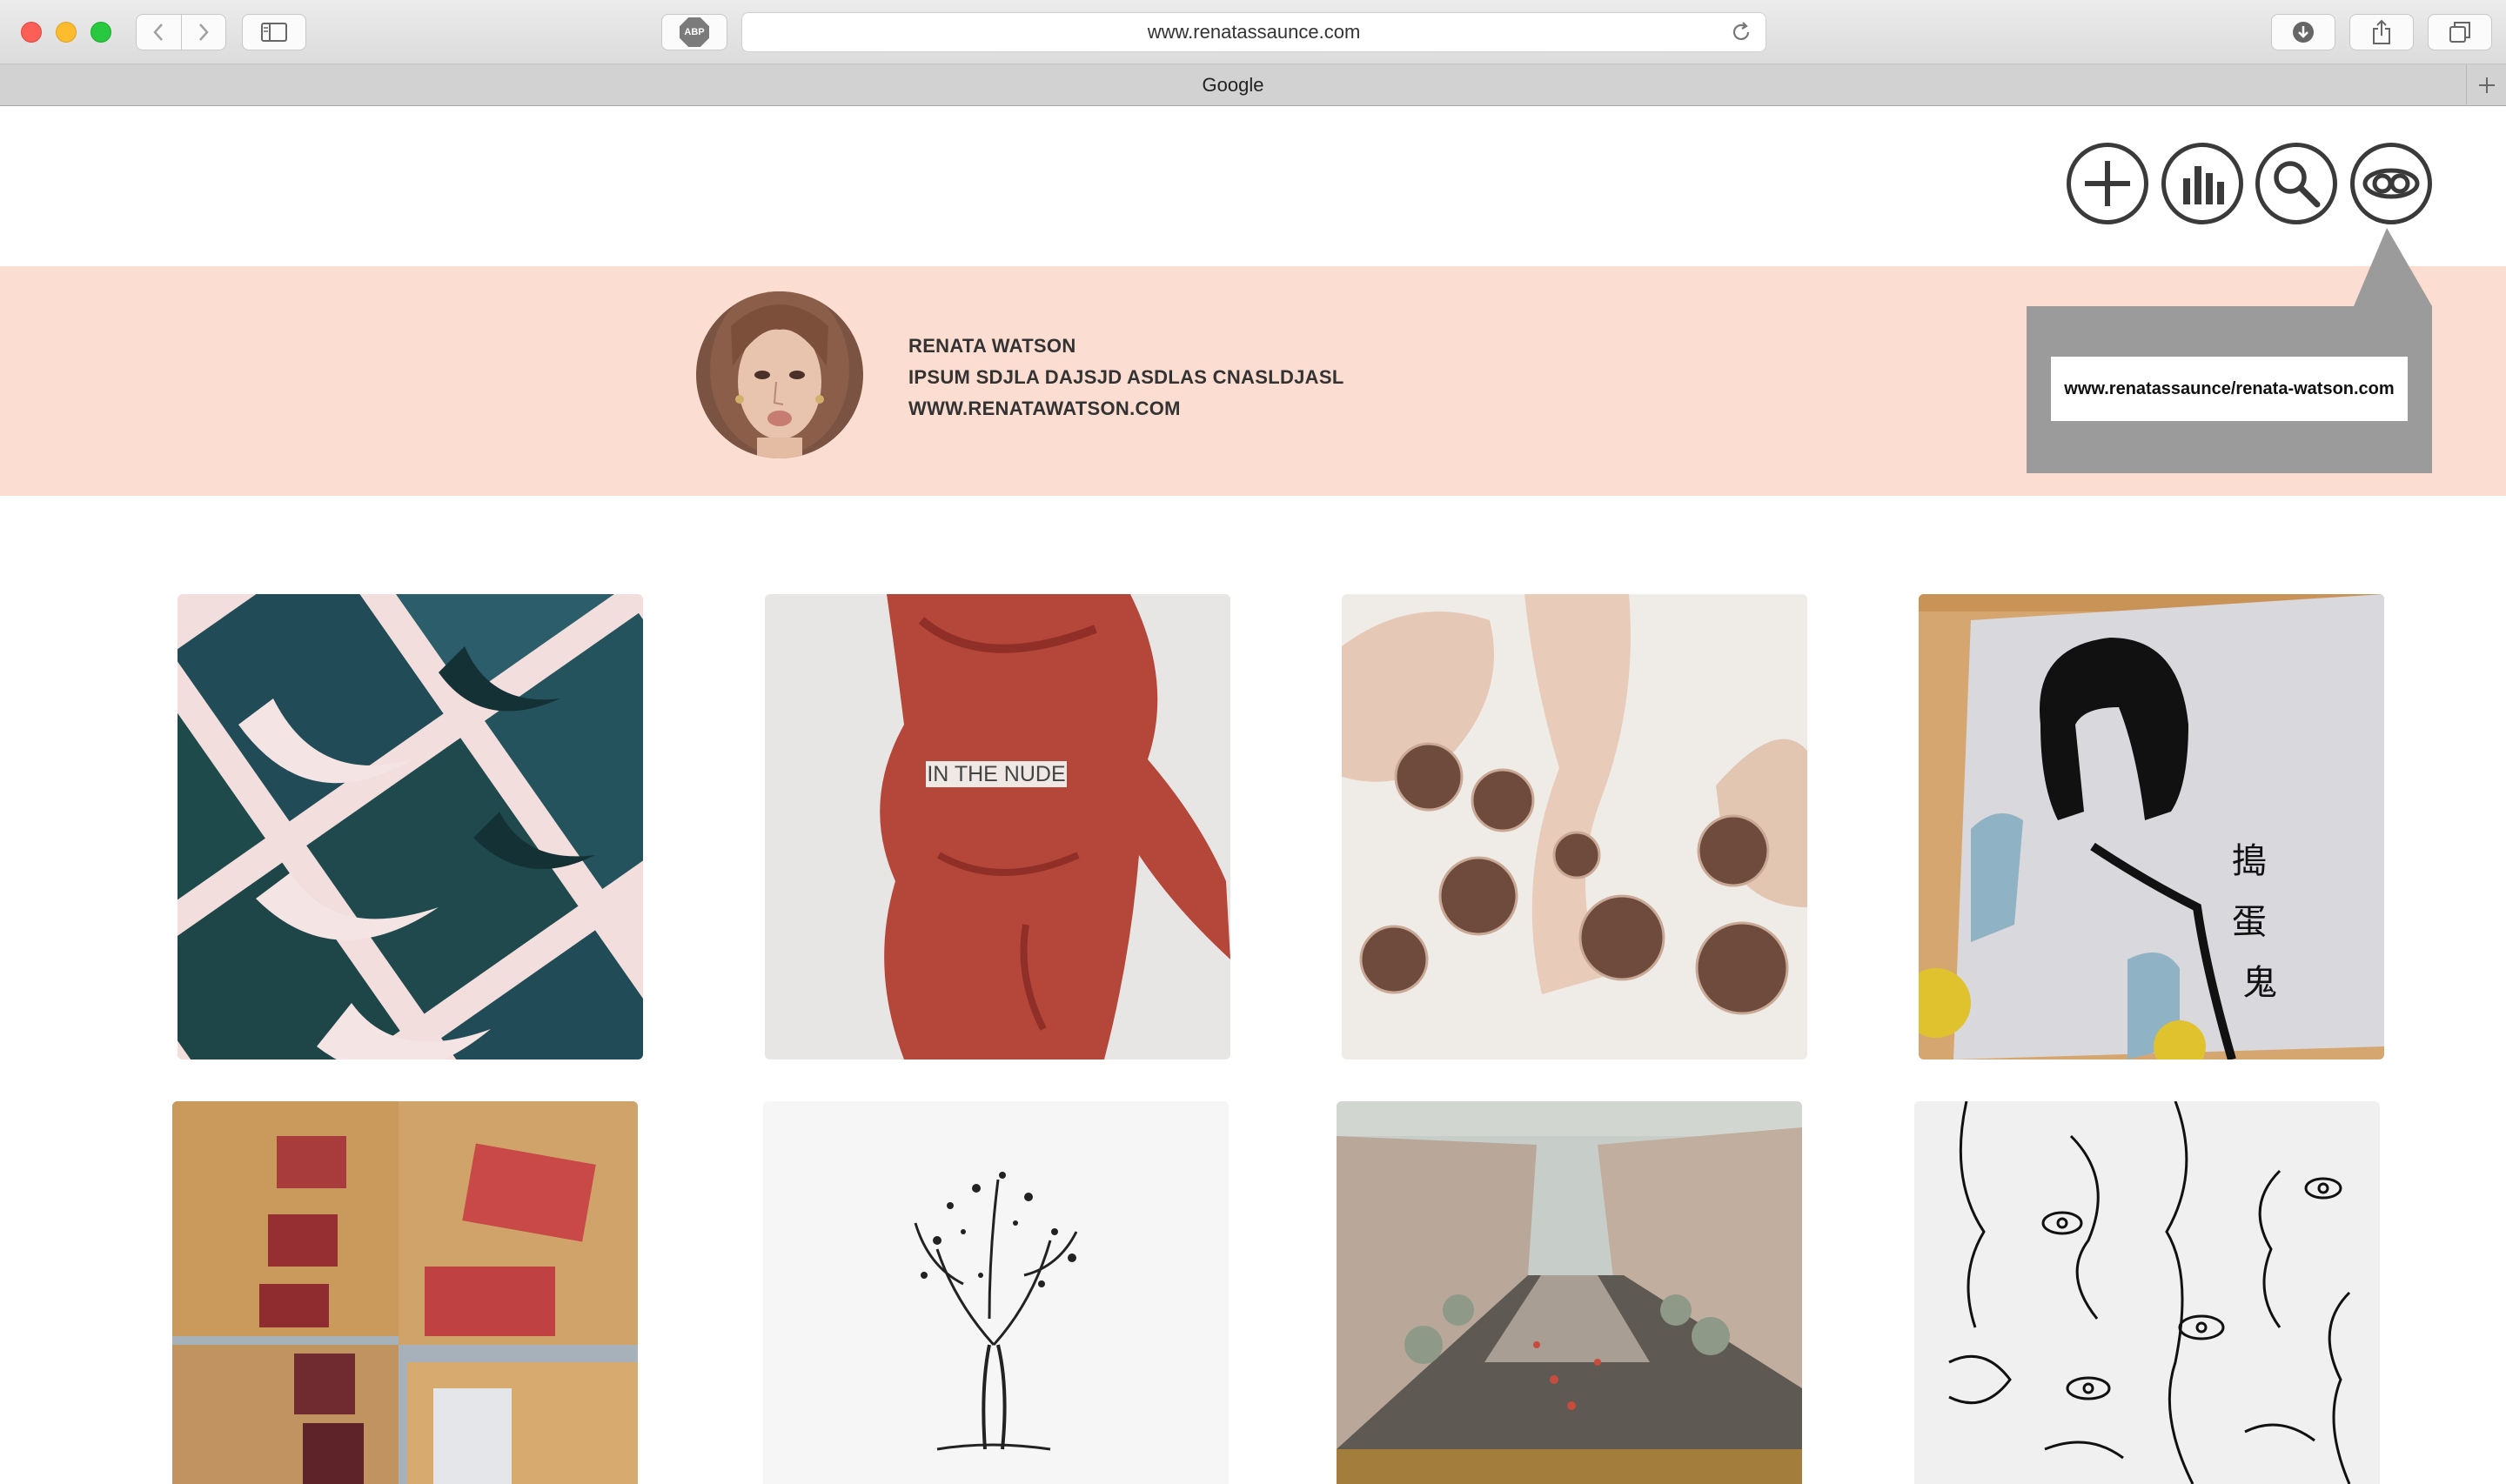 This screenshot has height=1484, width=2506. What do you see at coordinates (32, 32) in the screenshot?
I see `close-window-button` at bounding box center [32, 32].